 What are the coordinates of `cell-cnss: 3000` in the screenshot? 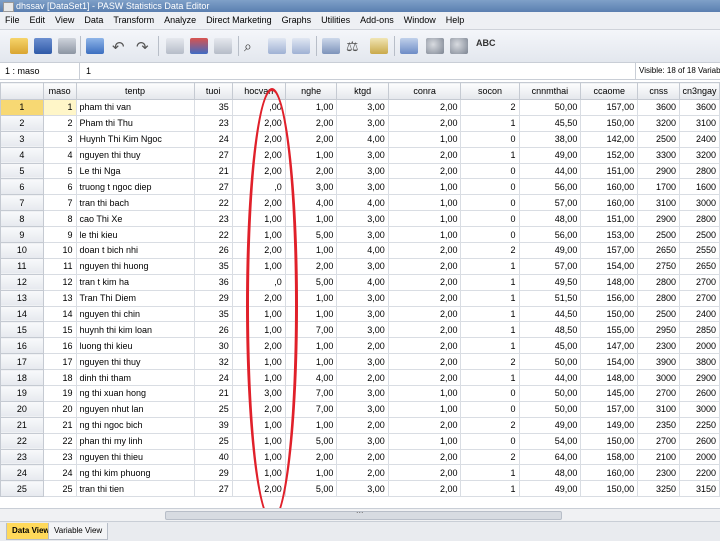 It's located at (659, 378).